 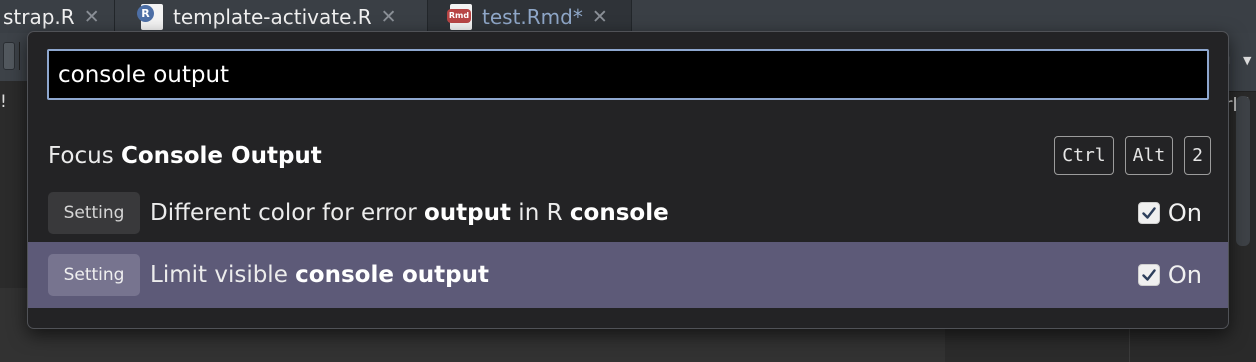 What do you see at coordinates (84, 156) in the screenshot?
I see `result-prefix: Focus` at bounding box center [84, 156].